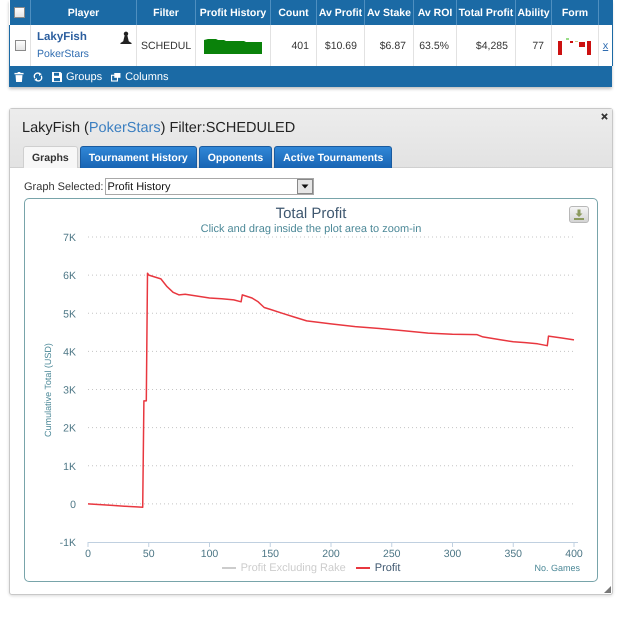 This screenshot has height=640, width=624. Describe the element at coordinates (68, 543) in the screenshot. I see `y-tick-label: -1K` at that location.